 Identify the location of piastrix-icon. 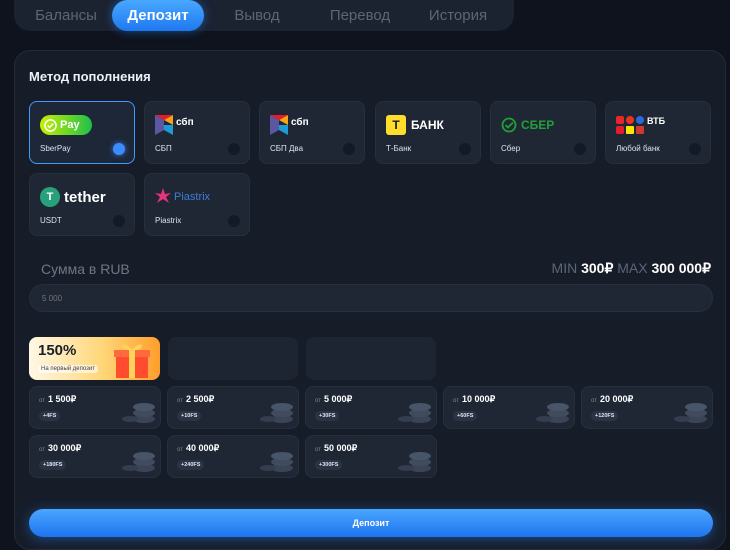
(163, 195).